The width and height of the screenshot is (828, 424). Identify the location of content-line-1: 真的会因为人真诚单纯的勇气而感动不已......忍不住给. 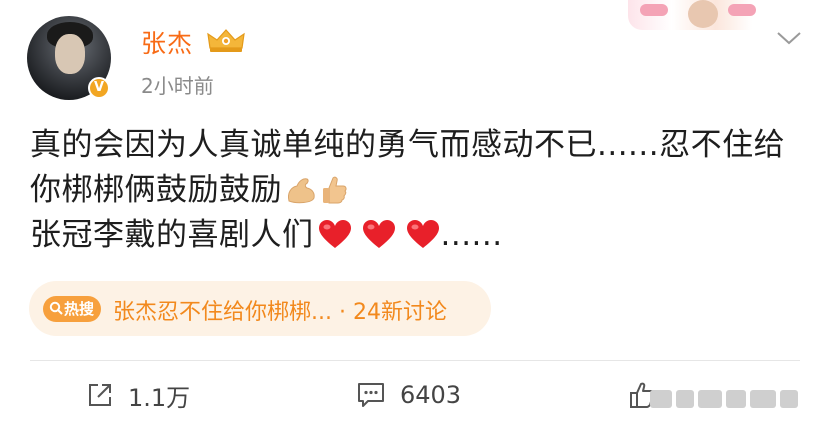
(420, 145).